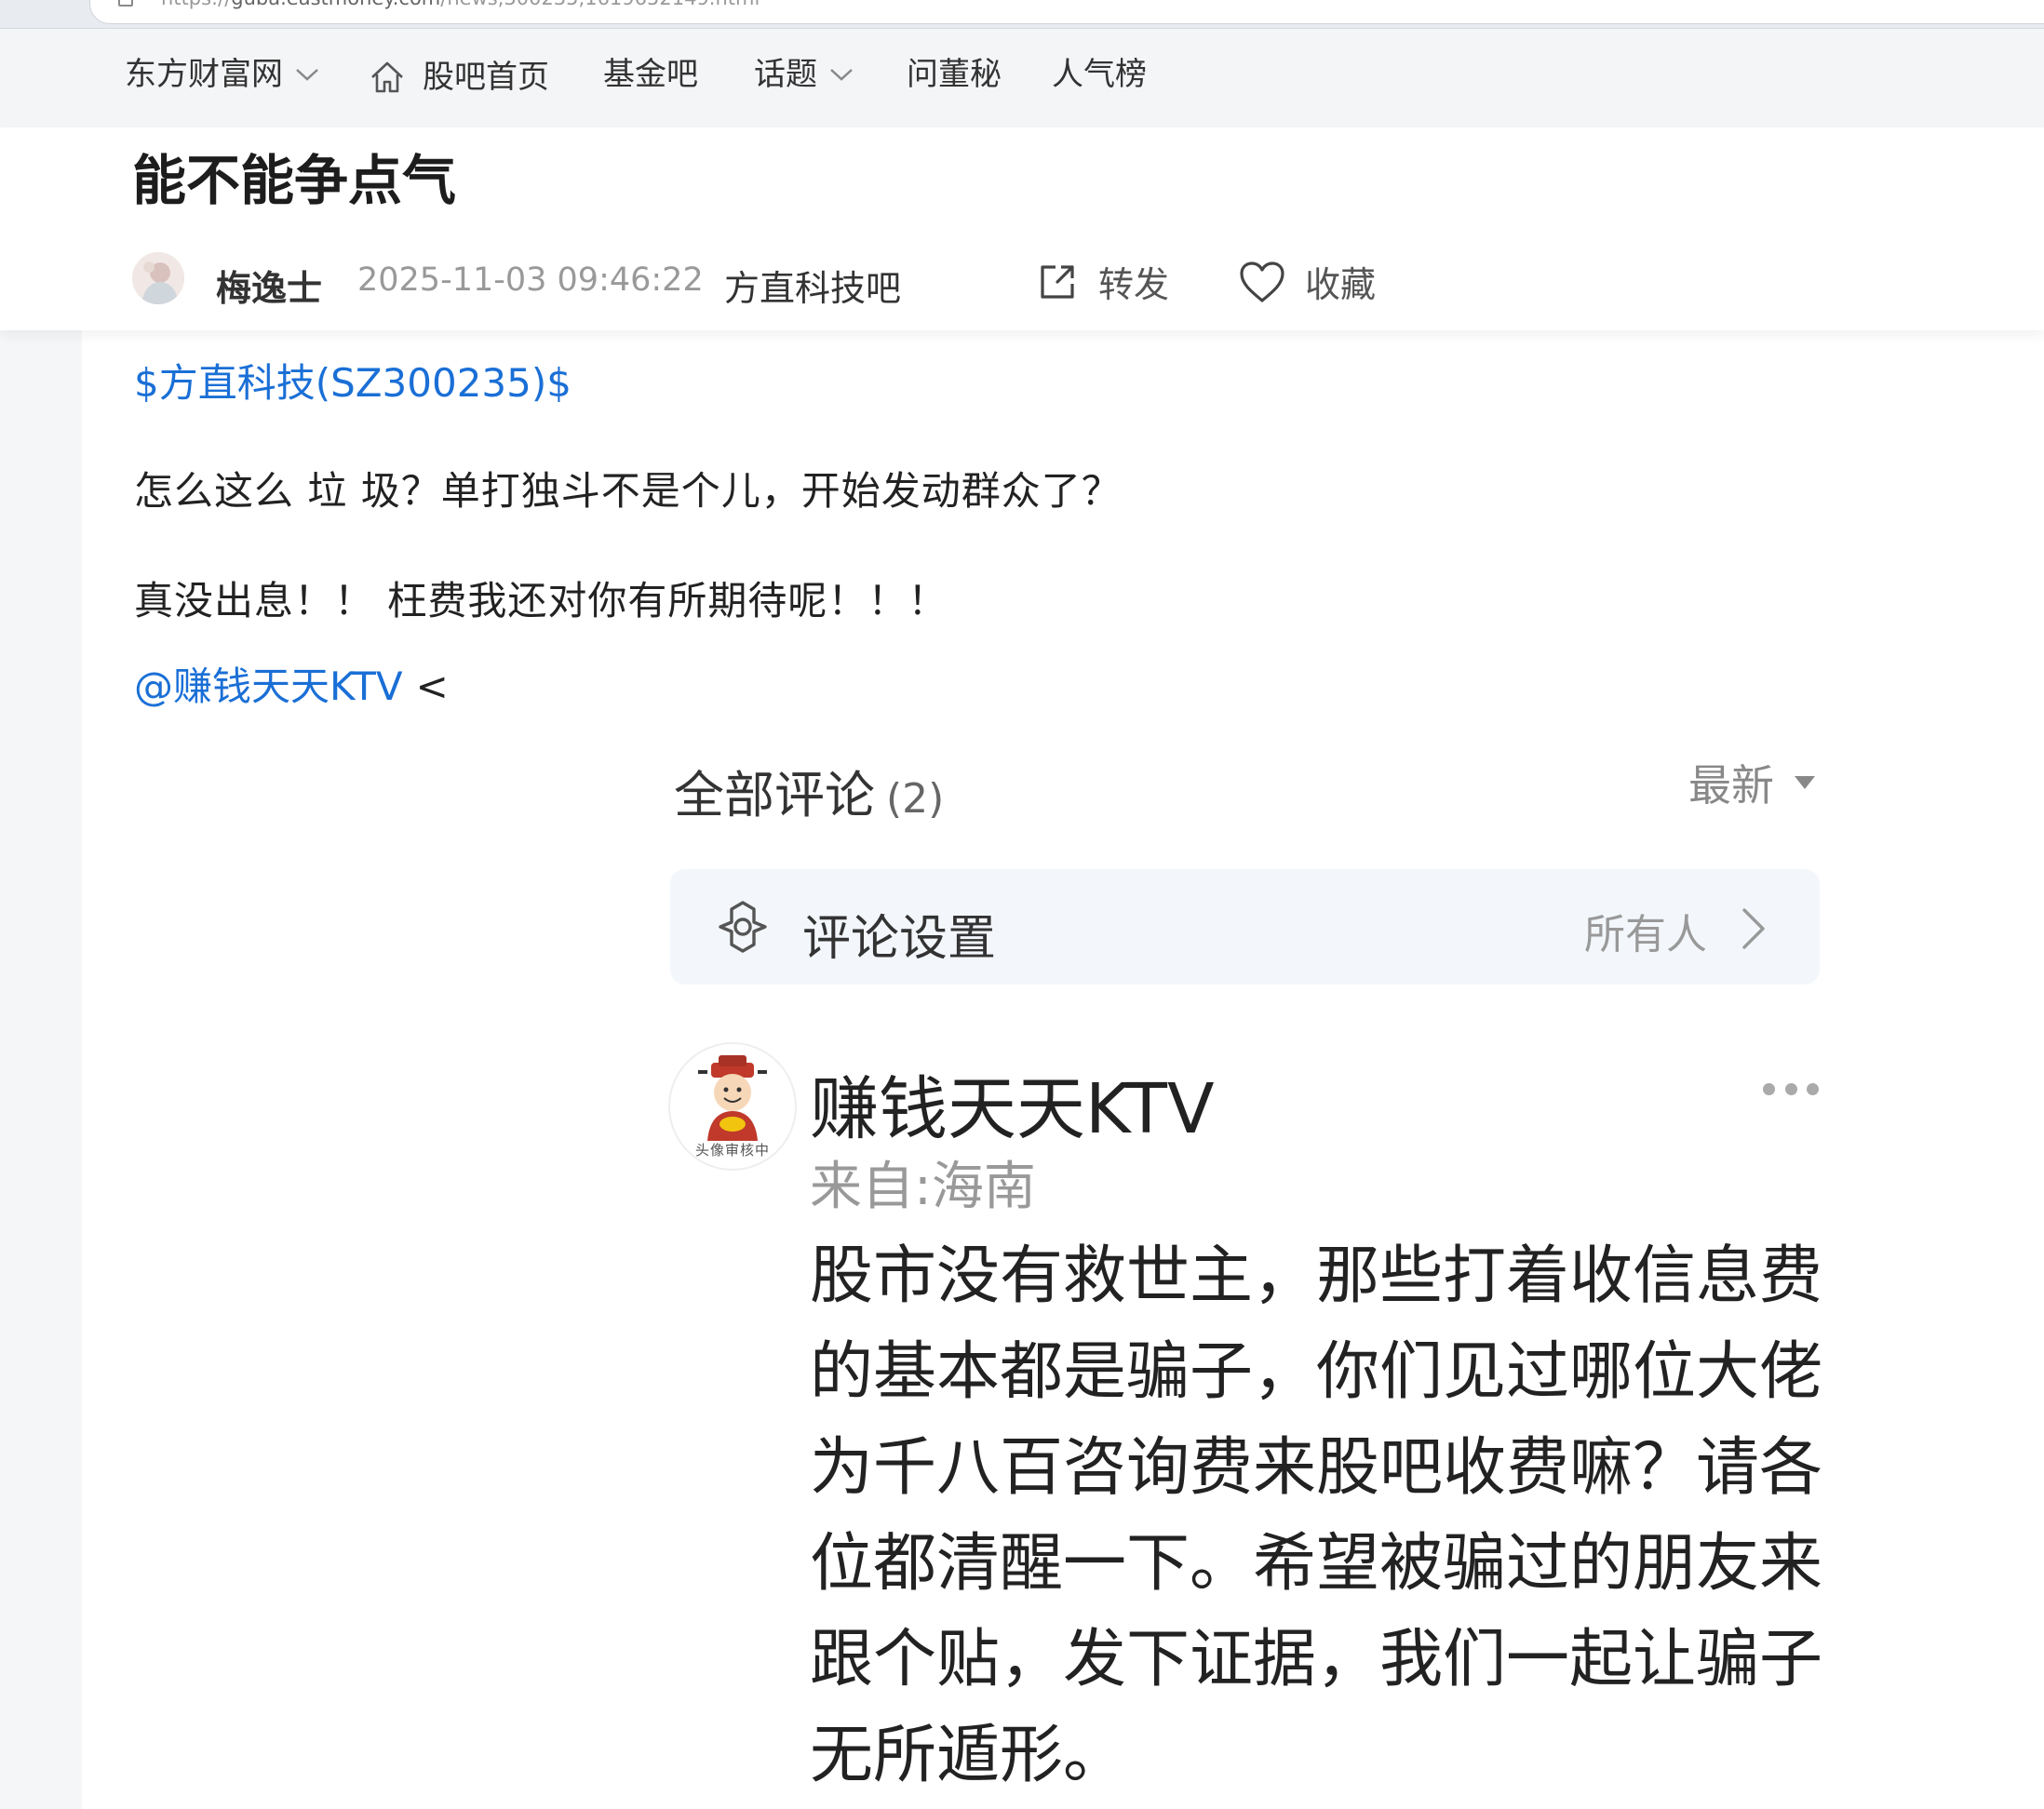  Describe the element at coordinates (126, 4) in the screenshot. I see `lock-icon` at that location.